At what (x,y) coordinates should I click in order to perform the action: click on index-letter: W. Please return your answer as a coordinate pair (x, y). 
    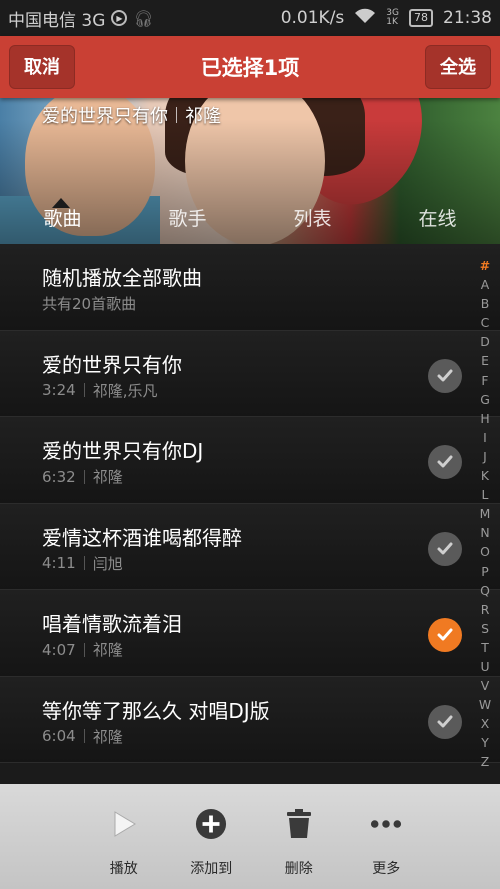
    Looking at the image, I should click on (485, 704).